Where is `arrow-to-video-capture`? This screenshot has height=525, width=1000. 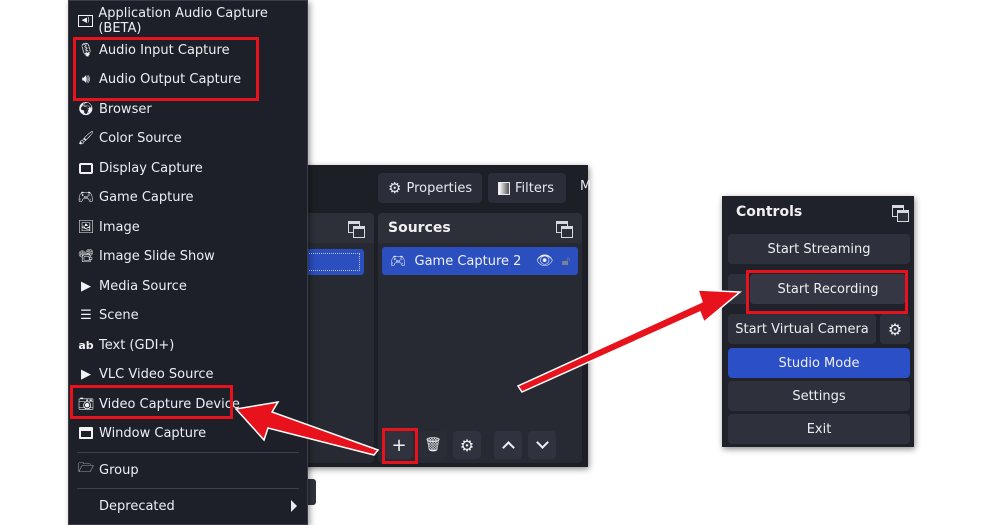 arrow-to-video-capture is located at coordinates (307, 428).